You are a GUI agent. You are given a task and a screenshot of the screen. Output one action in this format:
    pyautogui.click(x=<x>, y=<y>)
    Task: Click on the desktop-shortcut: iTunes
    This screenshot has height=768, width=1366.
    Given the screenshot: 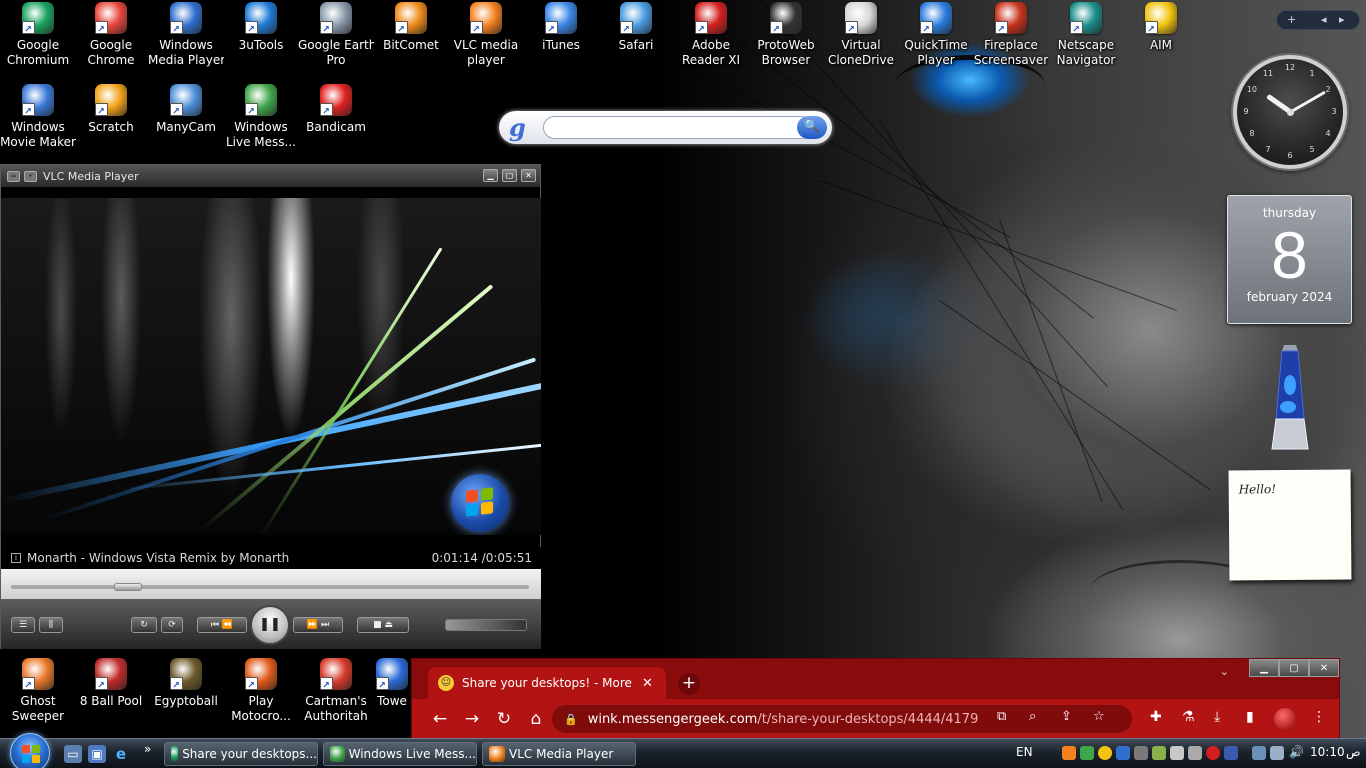 What is the action you would take?
    pyautogui.click(x=561, y=27)
    